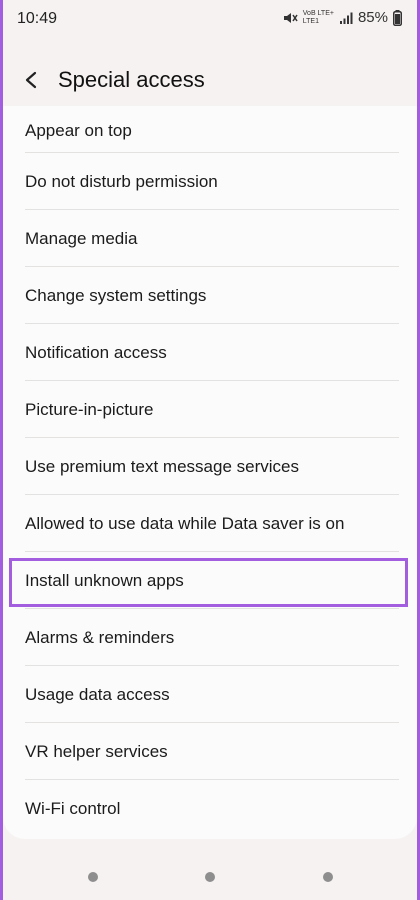  What do you see at coordinates (116, 295) in the screenshot?
I see `list-item-label: Change system settings` at bounding box center [116, 295].